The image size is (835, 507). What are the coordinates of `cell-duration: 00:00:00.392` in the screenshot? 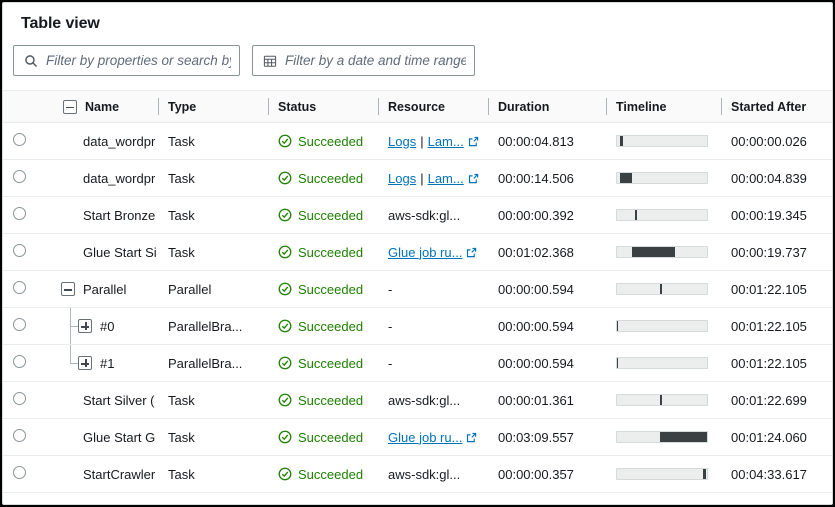 It's located at (547, 215).